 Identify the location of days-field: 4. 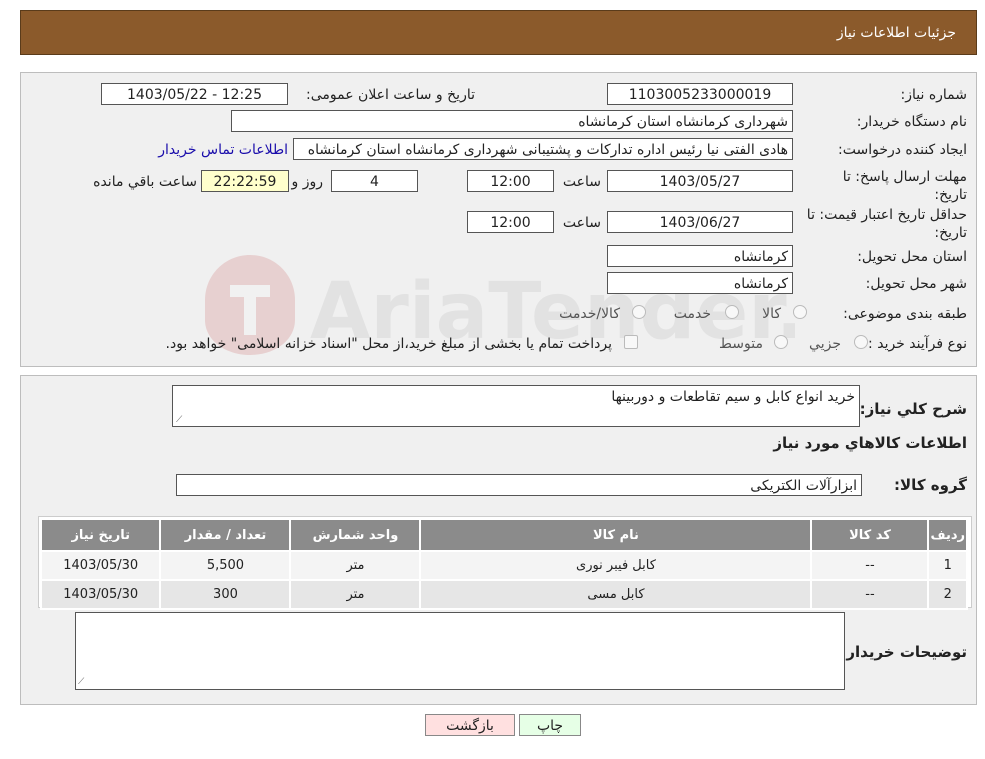
(374, 181).